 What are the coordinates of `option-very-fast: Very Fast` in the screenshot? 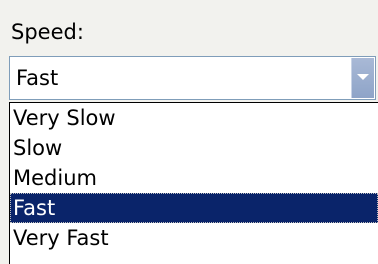 It's located at (194, 238).